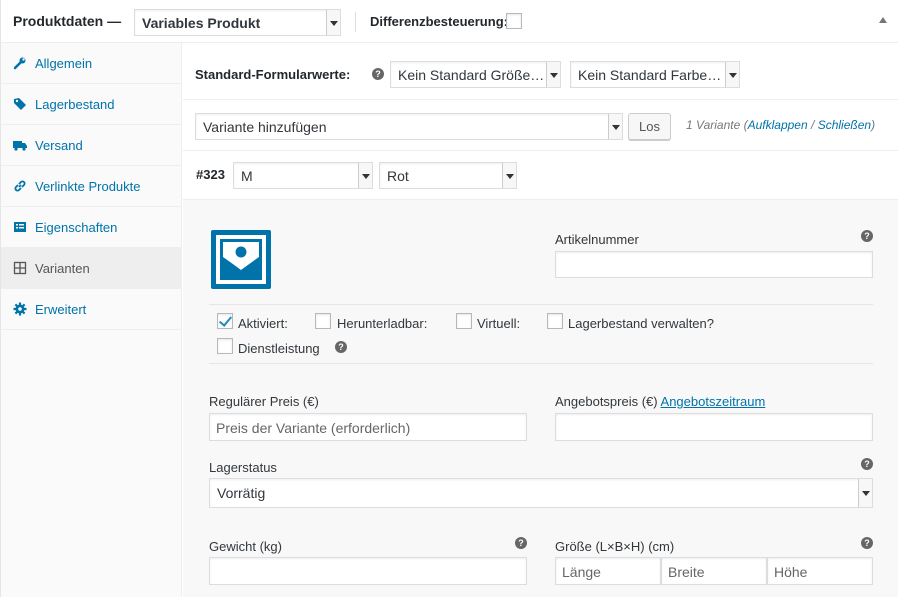 This screenshot has width=898, height=597. Describe the element at coordinates (615, 546) in the screenshot. I see `dimensions-label: Größe (L×B×H) (cm)` at that location.